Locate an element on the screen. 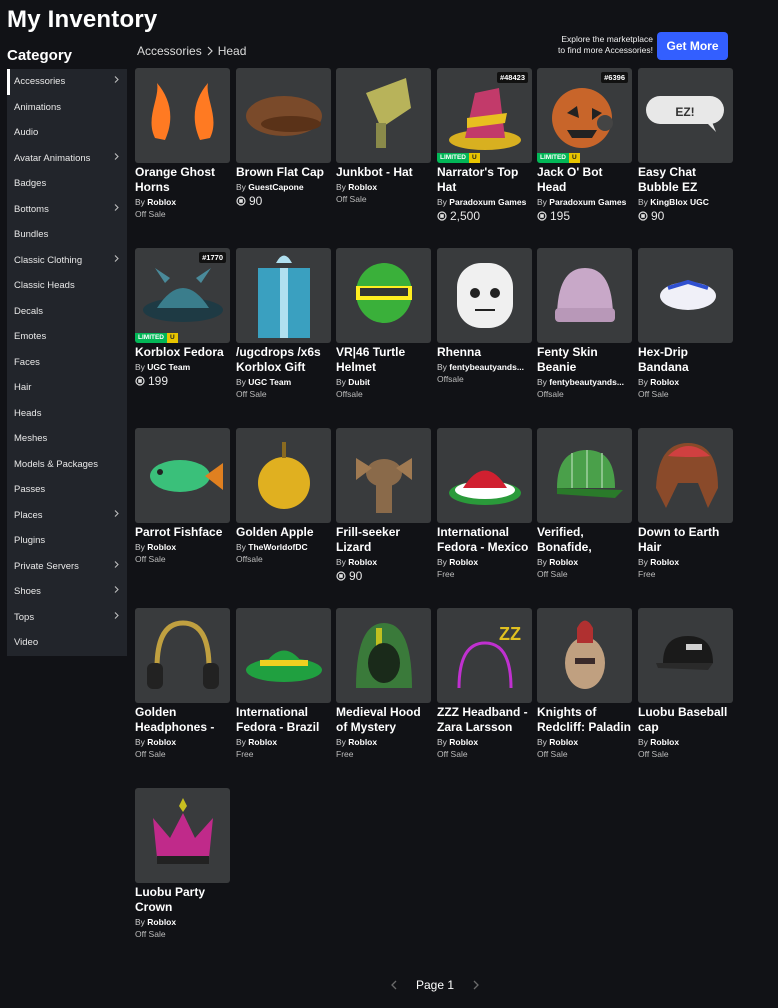  creator-name: TheWorldofDC is located at coordinates (277, 547).